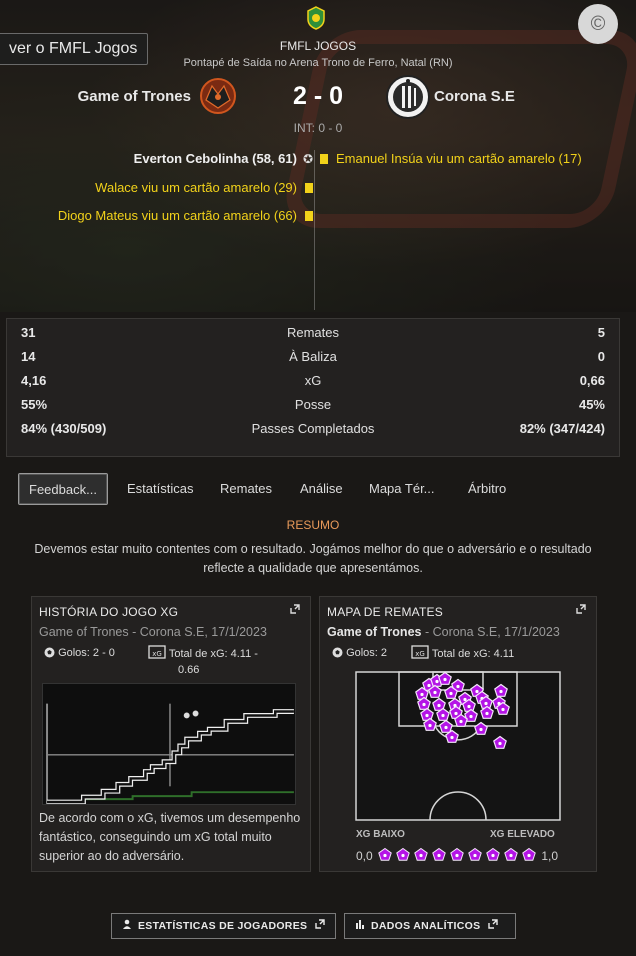 This screenshot has height=956, width=636. What do you see at coordinates (598, 24) in the screenshot?
I see `settings-circle-button: ©` at bounding box center [598, 24].